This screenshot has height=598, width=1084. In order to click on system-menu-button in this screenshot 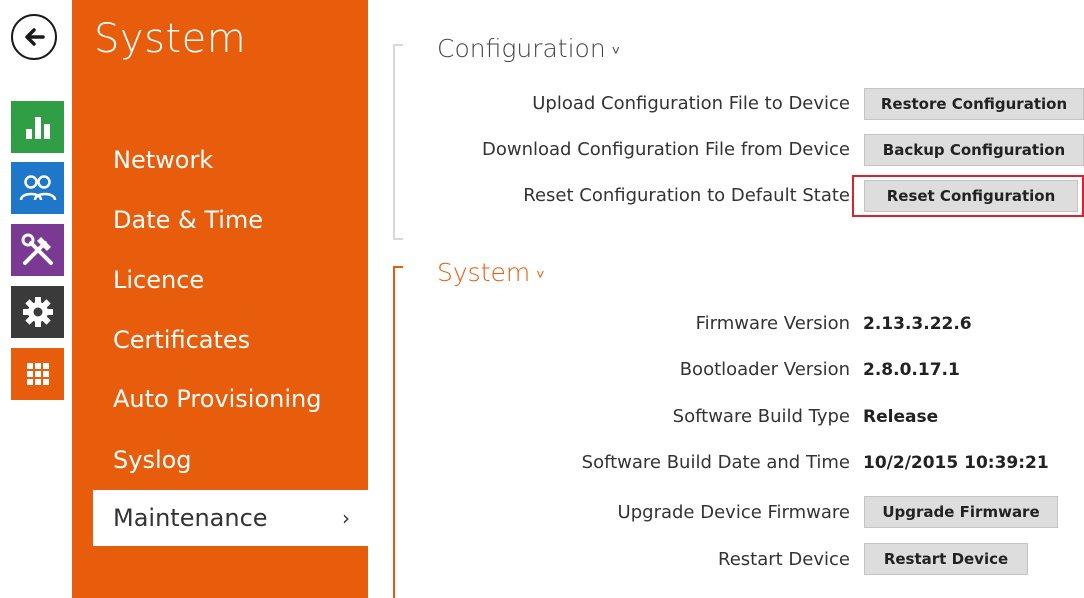, I will do `click(37, 374)`.